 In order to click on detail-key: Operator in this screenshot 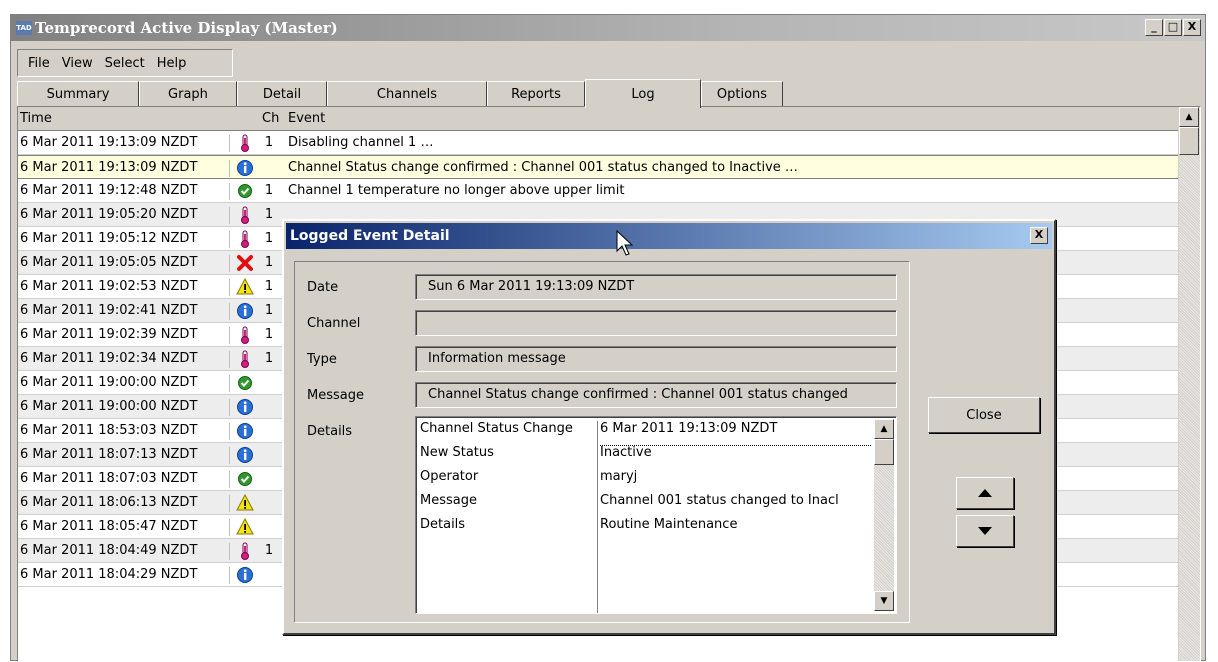, I will do `click(449, 476)`.